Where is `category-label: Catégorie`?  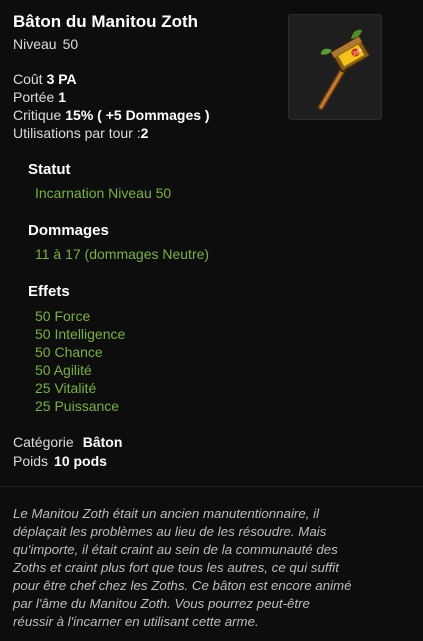
category-label: Catégorie is located at coordinates (43, 442).